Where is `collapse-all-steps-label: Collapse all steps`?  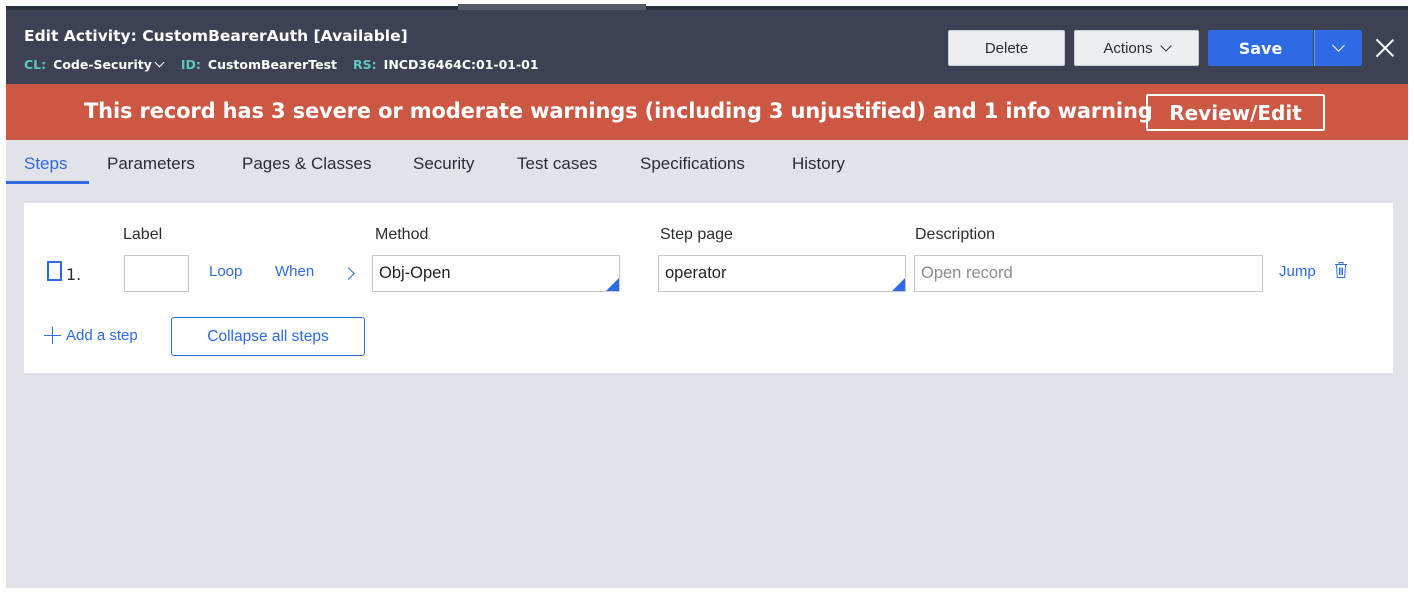
collapse-all-steps-label: Collapse all steps is located at coordinates (268, 336).